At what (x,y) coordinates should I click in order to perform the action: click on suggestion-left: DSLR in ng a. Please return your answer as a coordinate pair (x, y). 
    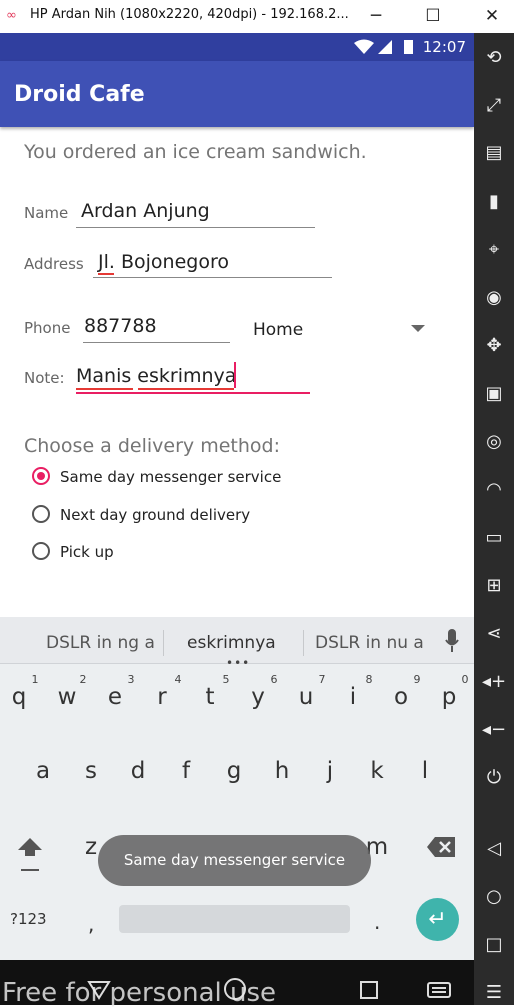
    Looking at the image, I should click on (100, 643).